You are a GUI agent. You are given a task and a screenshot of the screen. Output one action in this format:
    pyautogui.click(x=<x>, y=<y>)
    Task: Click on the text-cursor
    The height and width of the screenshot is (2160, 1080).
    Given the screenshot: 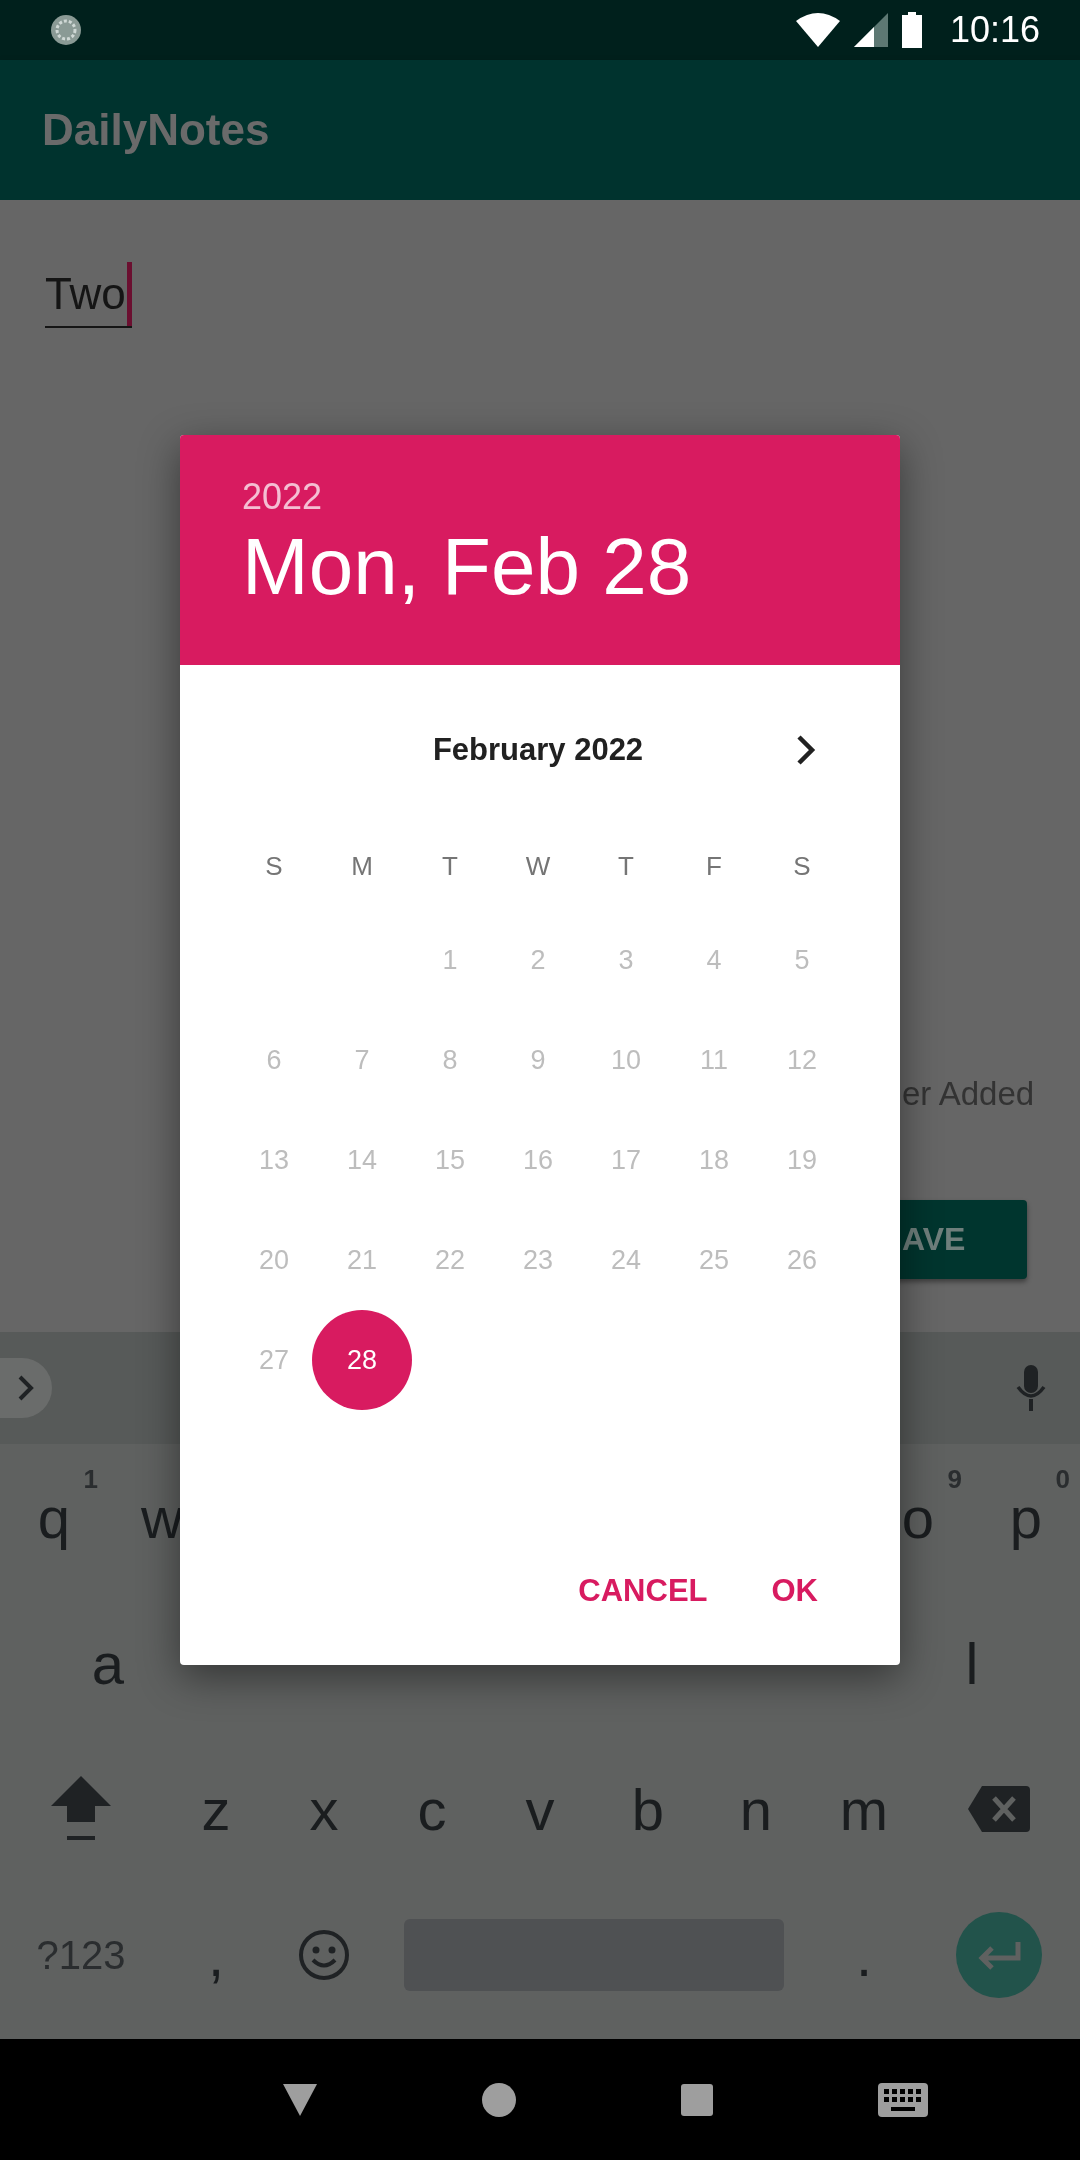 What is the action you would take?
    pyautogui.click(x=129, y=294)
    